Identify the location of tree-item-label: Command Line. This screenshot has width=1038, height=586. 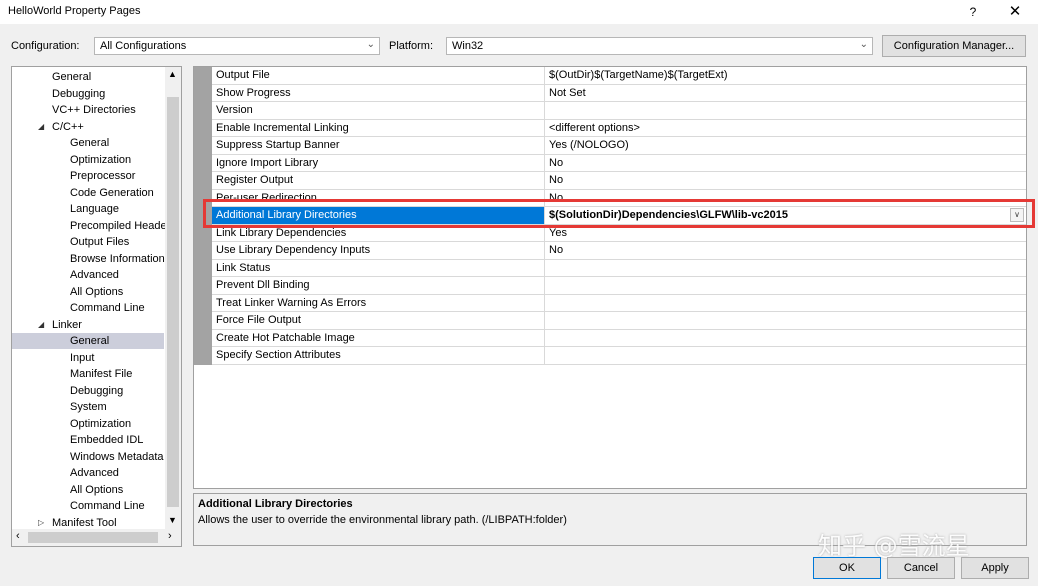
(107, 506).